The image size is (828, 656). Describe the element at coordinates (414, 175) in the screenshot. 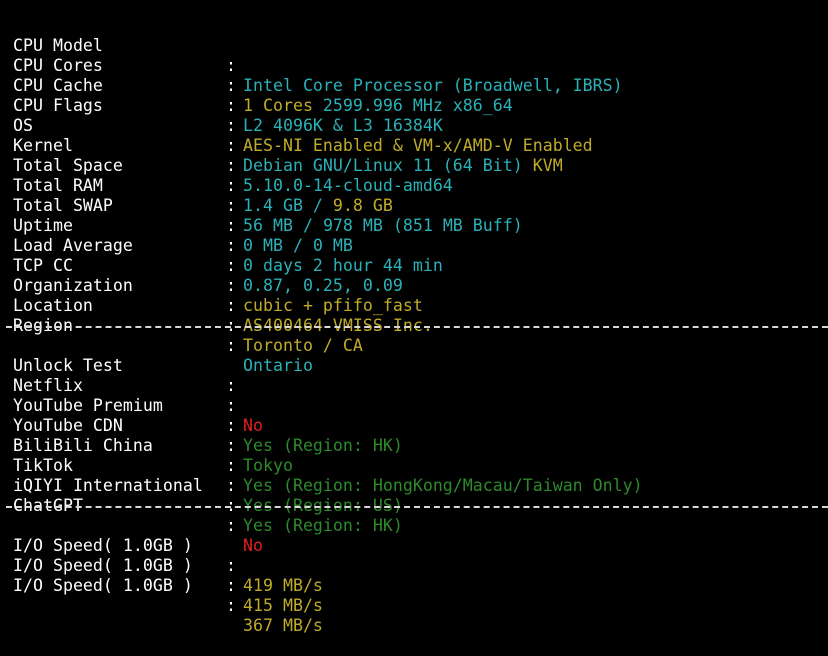

I see `info-row-total-space: Total Space : 1.4 GB / 9.8 GB` at that location.